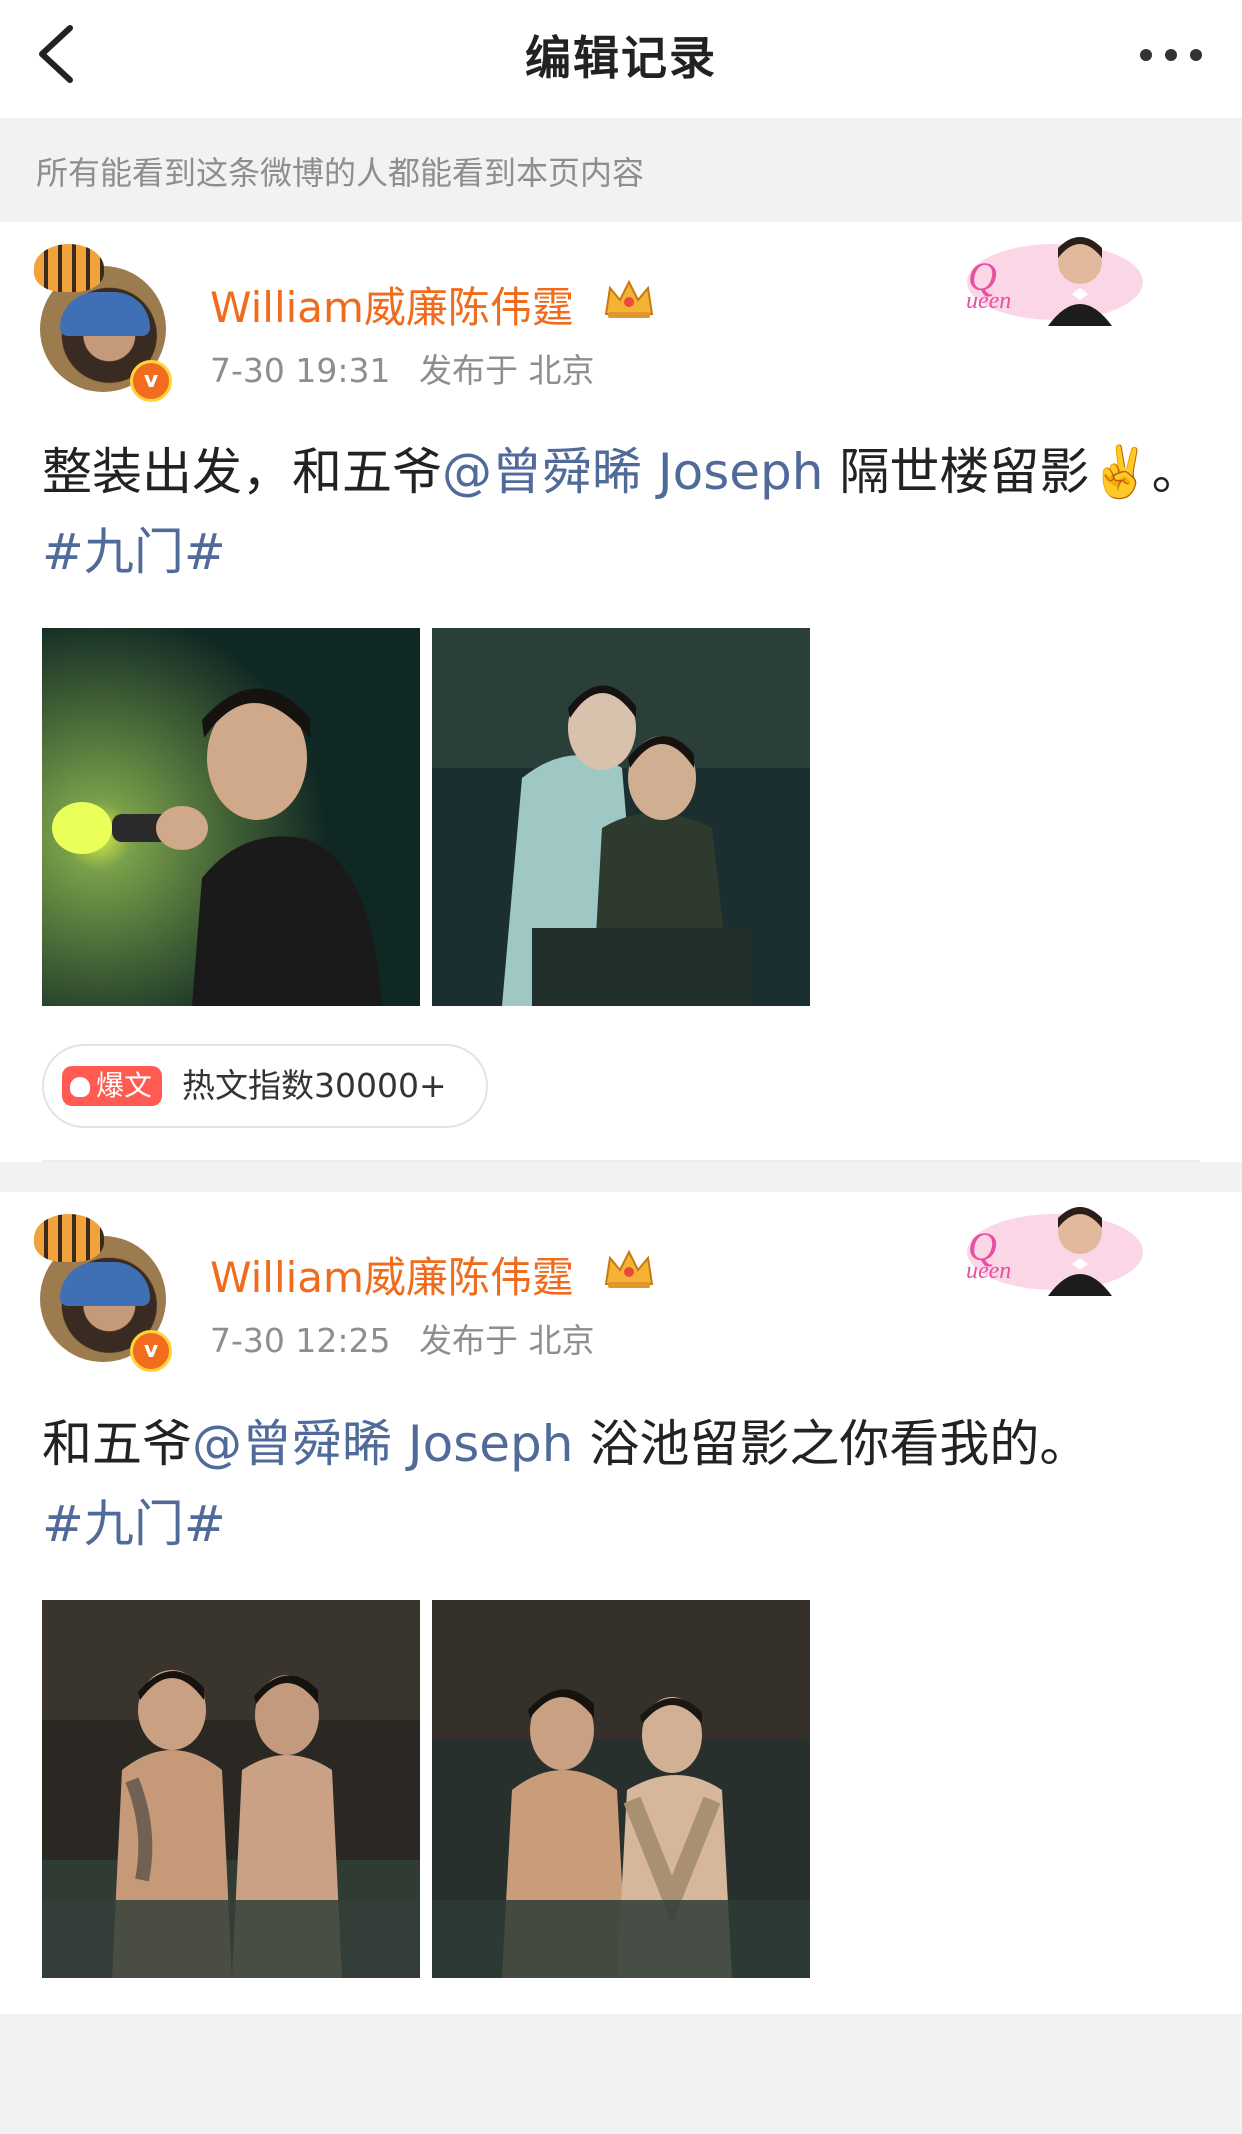 The width and height of the screenshot is (1242, 2134). I want to click on post-time: 7-30 12:25, so click(300, 1340).